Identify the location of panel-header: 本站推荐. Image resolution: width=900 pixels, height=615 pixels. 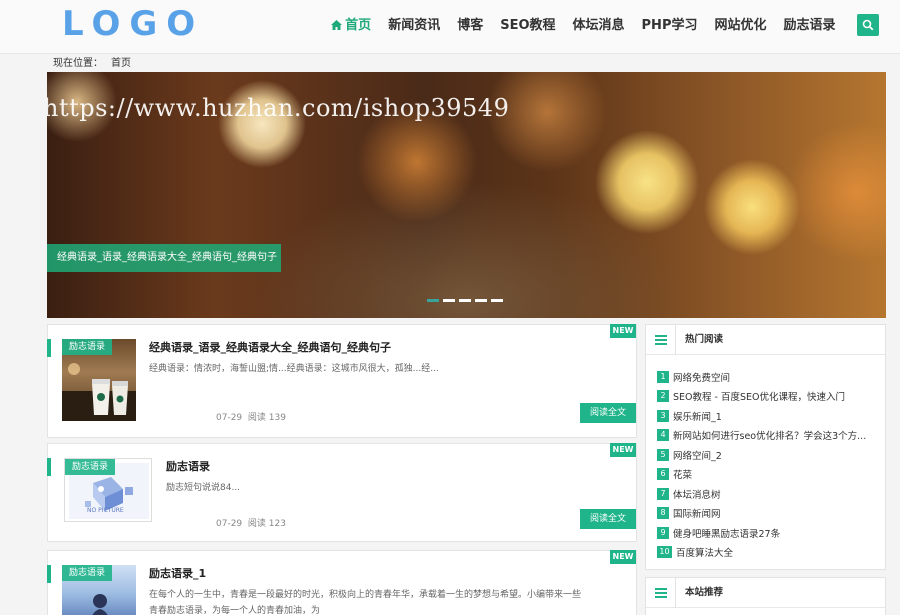
(765, 593).